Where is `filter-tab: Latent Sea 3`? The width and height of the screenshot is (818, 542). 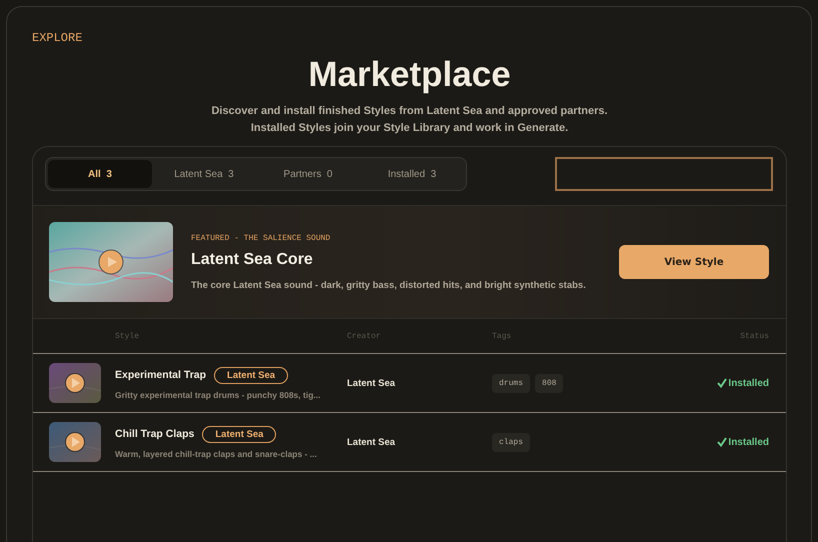
filter-tab: Latent Sea 3 is located at coordinates (204, 174).